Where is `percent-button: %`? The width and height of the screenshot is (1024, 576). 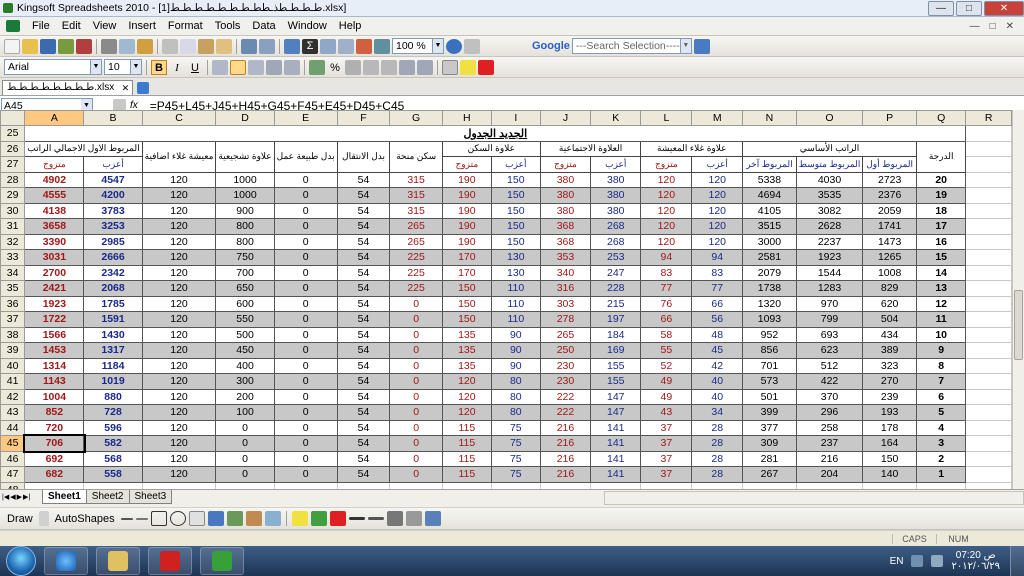 percent-button: % is located at coordinates (335, 67).